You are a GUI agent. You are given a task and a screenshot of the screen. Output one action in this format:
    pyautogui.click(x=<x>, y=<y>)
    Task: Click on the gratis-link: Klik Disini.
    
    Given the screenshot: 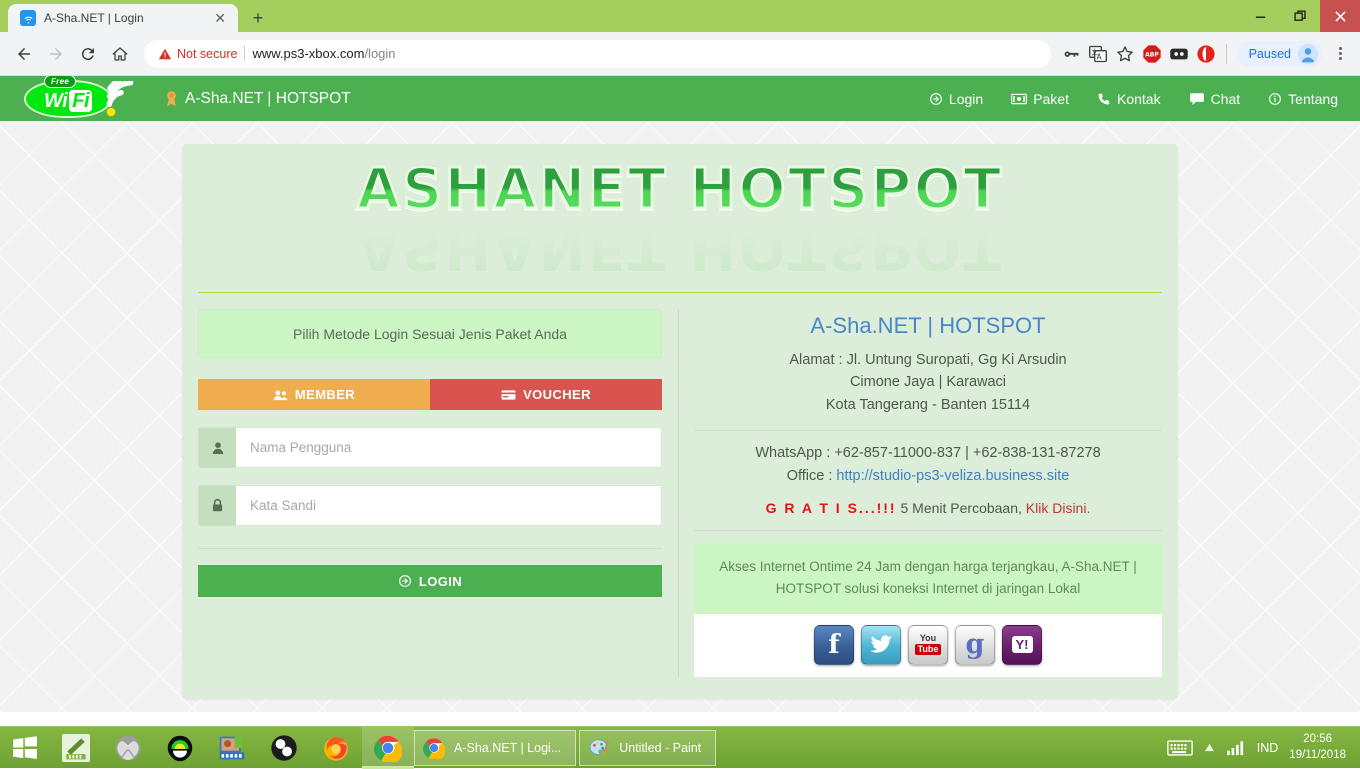 What is the action you would take?
    pyautogui.click(x=1058, y=508)
    